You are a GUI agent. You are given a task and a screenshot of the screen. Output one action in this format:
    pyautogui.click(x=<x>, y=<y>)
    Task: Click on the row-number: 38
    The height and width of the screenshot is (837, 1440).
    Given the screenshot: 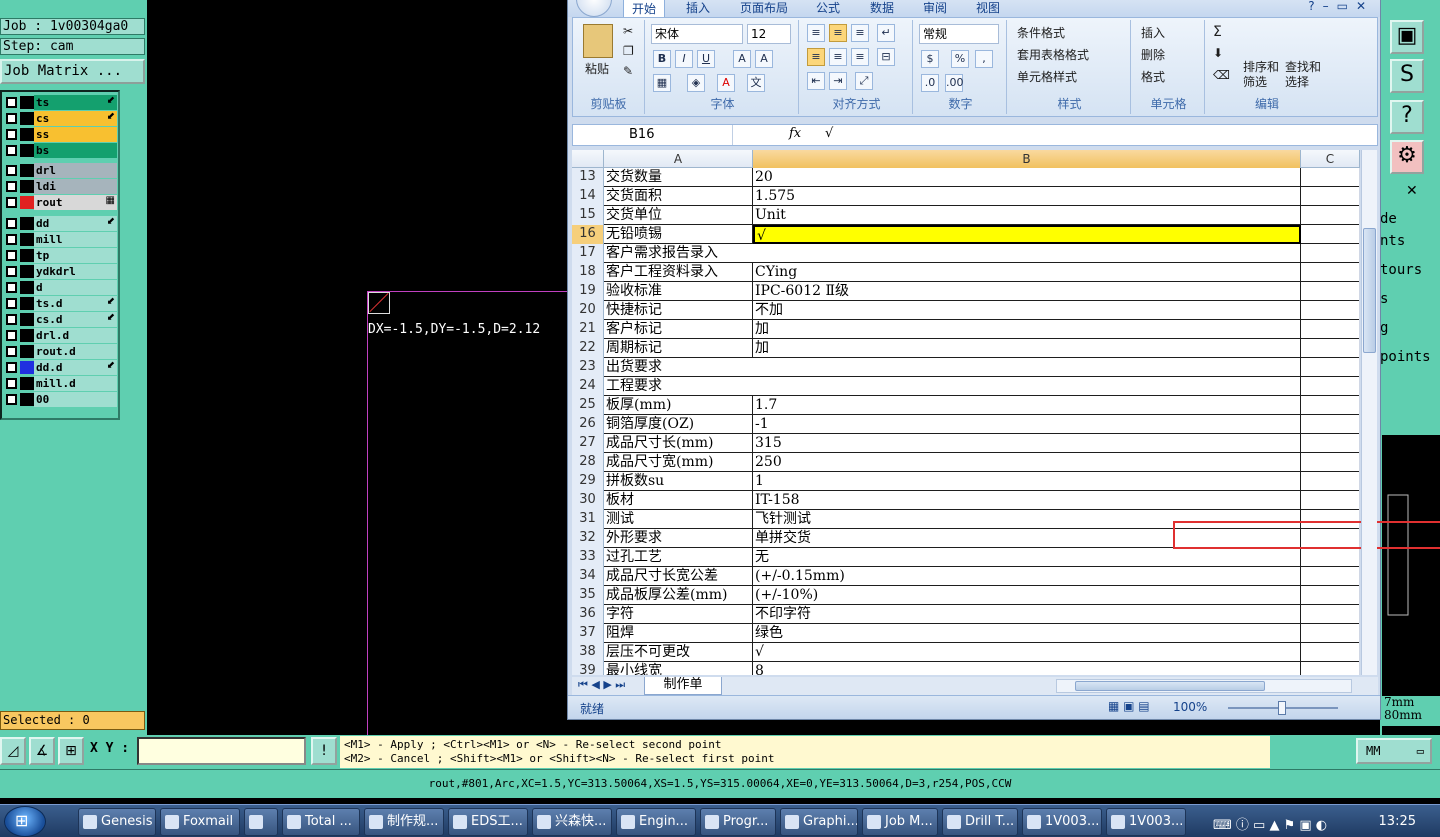 What is the action you would take?
    pyautogui.click(x=588, y=652)
    